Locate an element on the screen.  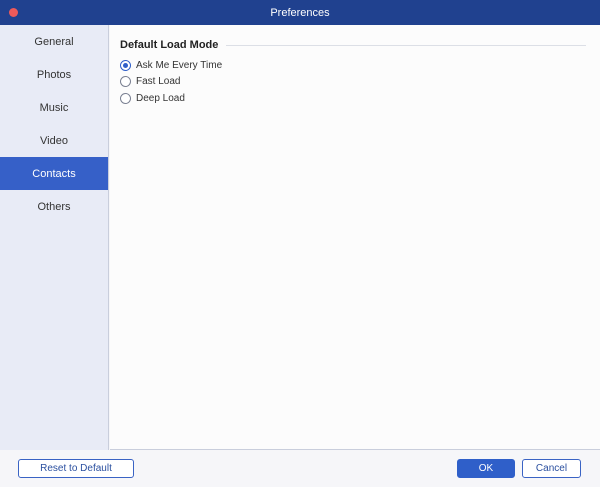
sidebar-item-contacts: Contacts is located at coordinates (54, 173).